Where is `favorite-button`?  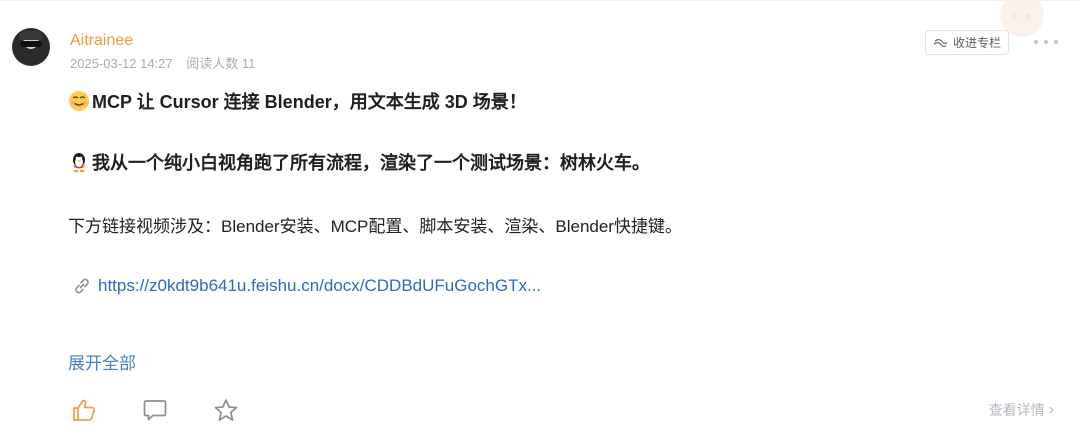
favorite-button is located at coordinates (225, 410).